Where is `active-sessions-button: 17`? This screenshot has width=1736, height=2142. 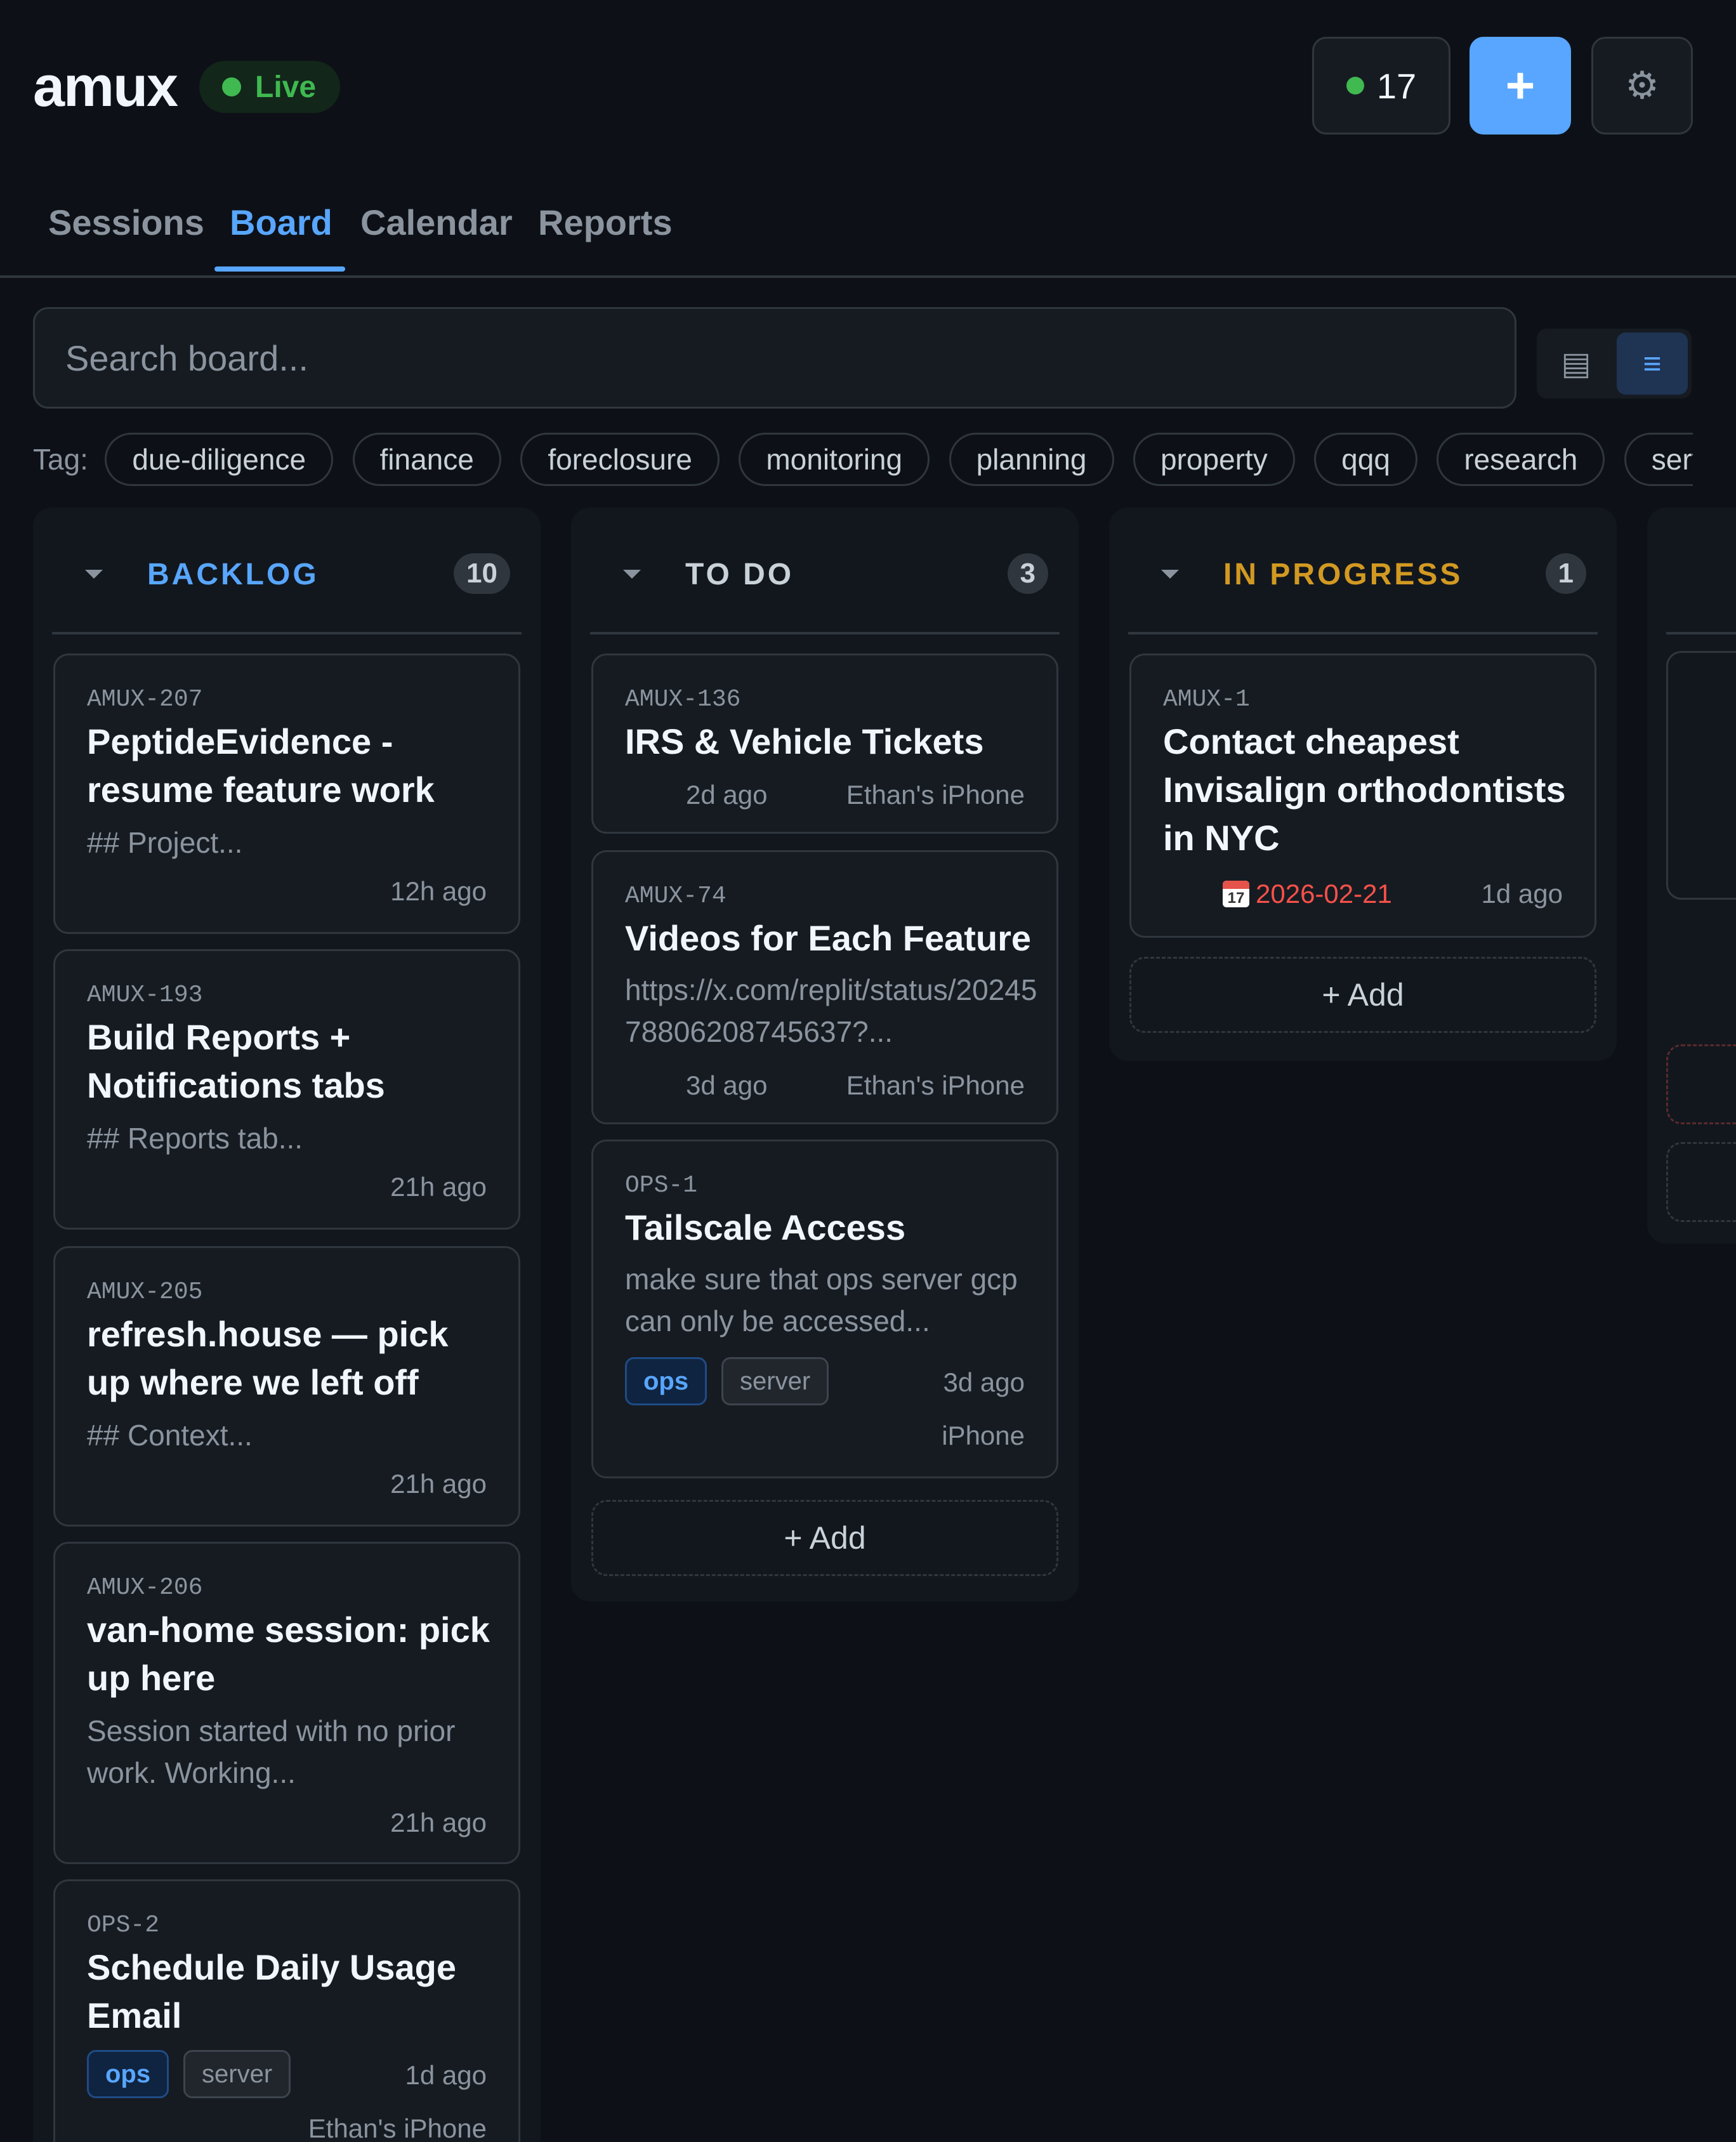
active-sessions-button: 17 is located at coordinates (1381, 86).